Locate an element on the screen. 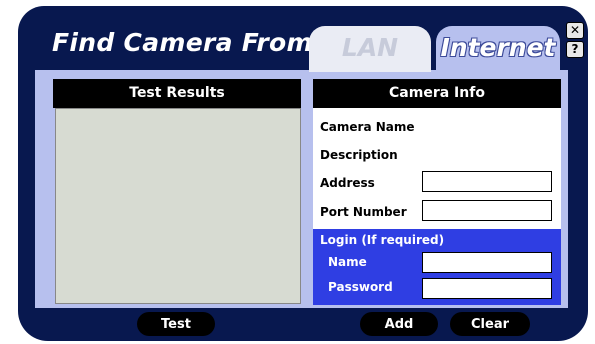 This screenshot has height=344, width=595. tab-internet: Internet is located at coordinates (498, 49).